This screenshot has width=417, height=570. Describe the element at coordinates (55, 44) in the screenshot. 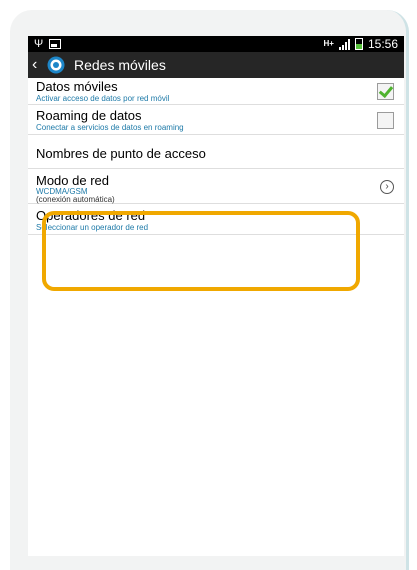

I see `screenshot-notification-icon` at that location.